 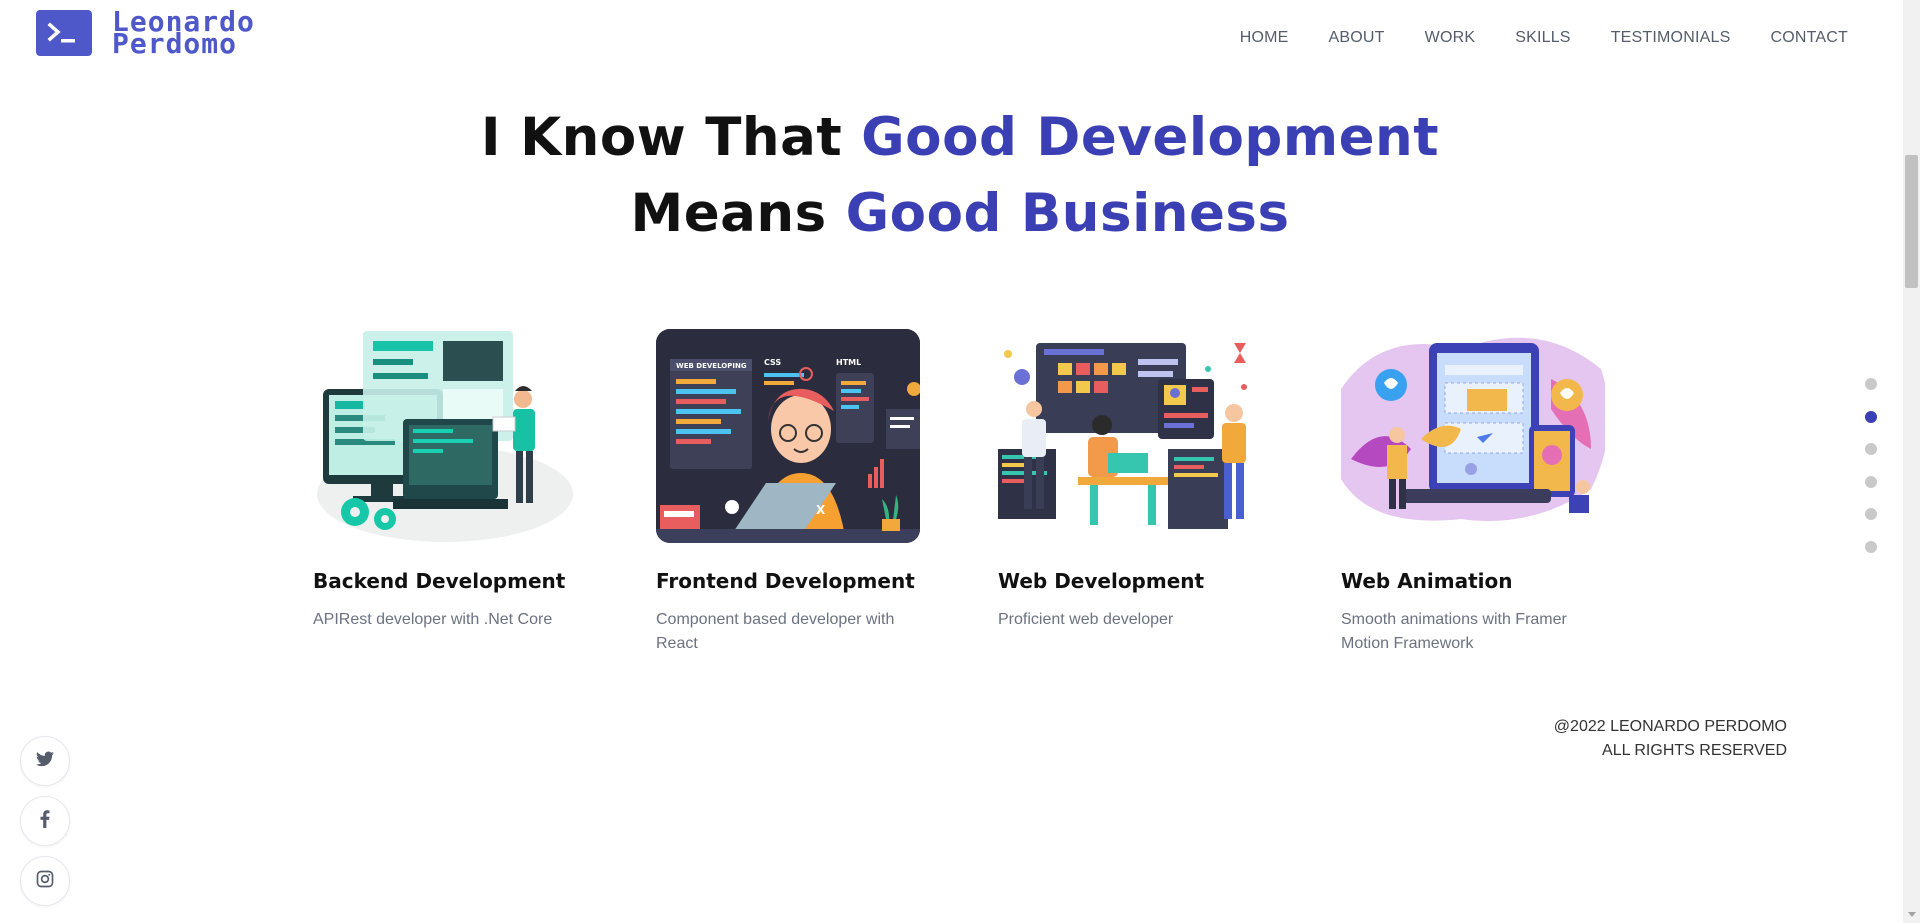 I want to click on brand-name-line2: Perdomo, so click(x=175, y=43).